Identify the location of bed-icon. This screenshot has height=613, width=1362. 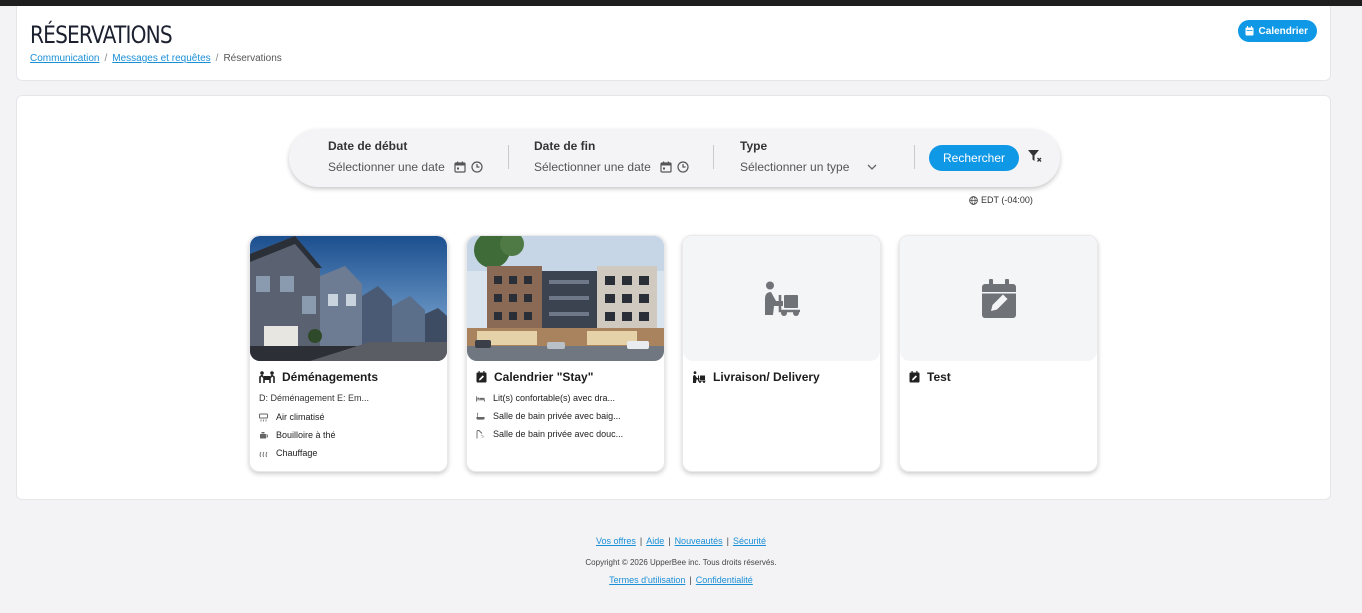
(480, 398).